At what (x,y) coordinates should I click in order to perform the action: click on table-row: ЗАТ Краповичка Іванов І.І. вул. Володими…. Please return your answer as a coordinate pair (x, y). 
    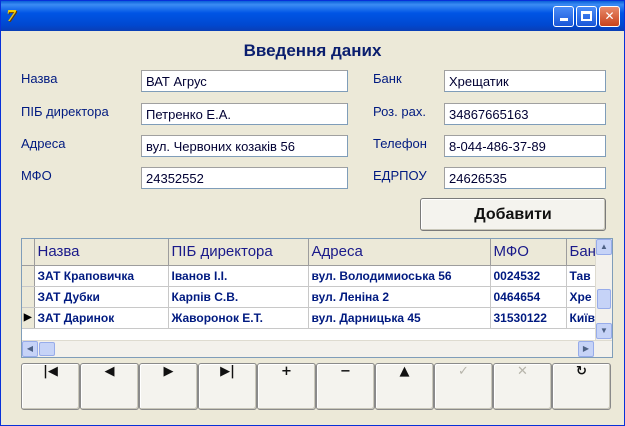
    Looking at the image, I should click on (314, 276).